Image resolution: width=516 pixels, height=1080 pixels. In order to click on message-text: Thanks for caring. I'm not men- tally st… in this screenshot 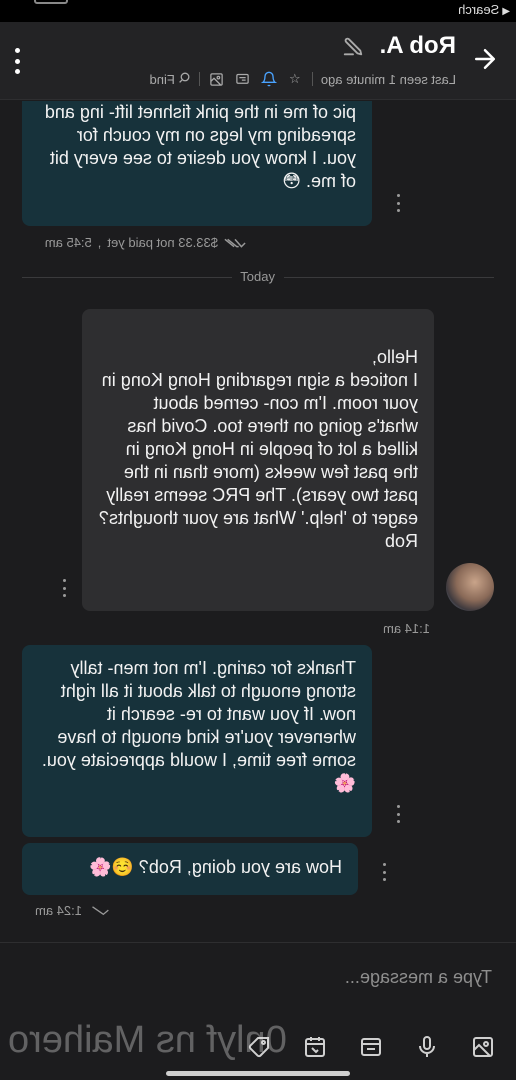, I will do `click(198, 714)`.